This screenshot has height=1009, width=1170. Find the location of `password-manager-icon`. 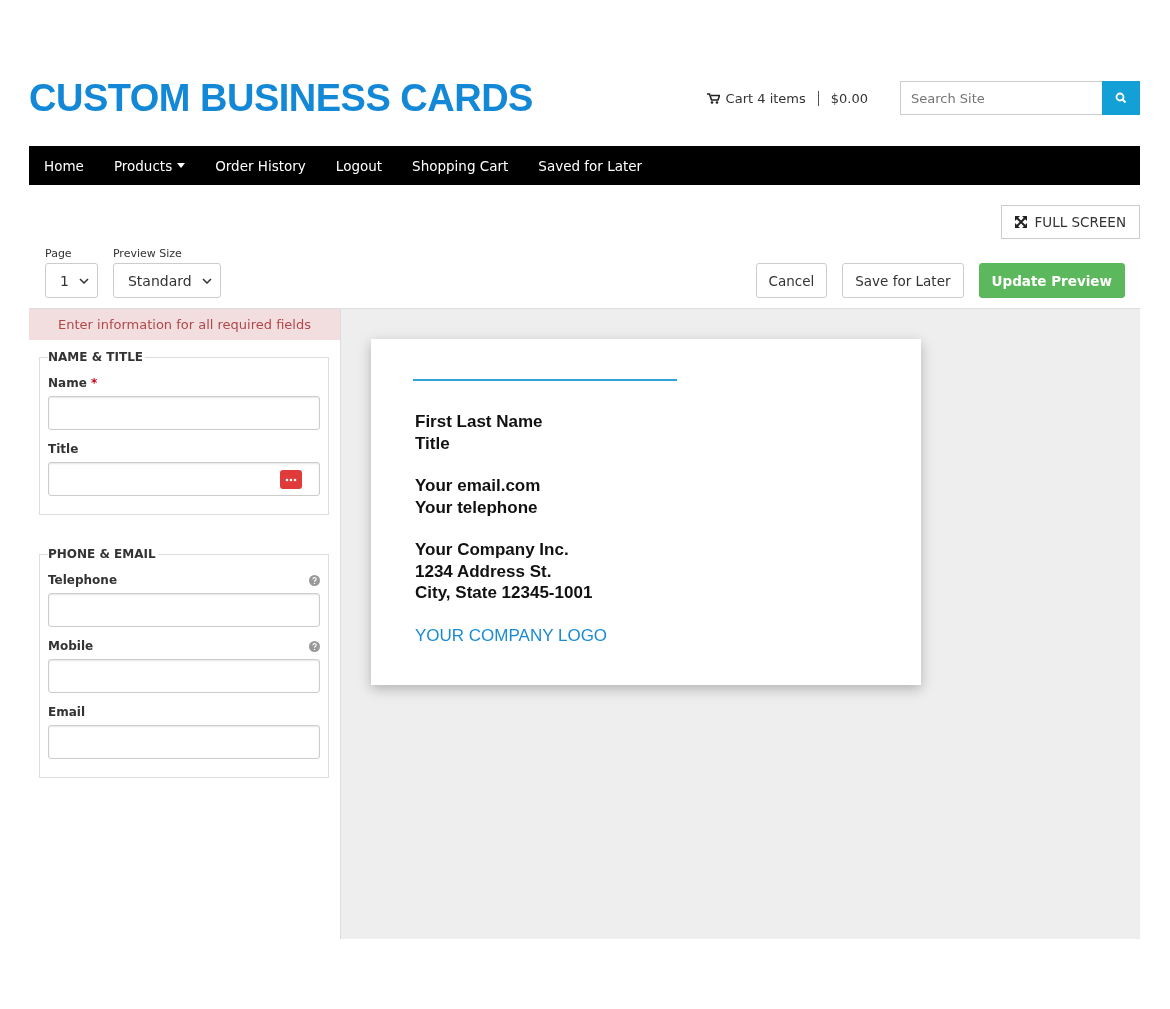

password-manager-icon is located at coordinates (291, 479).